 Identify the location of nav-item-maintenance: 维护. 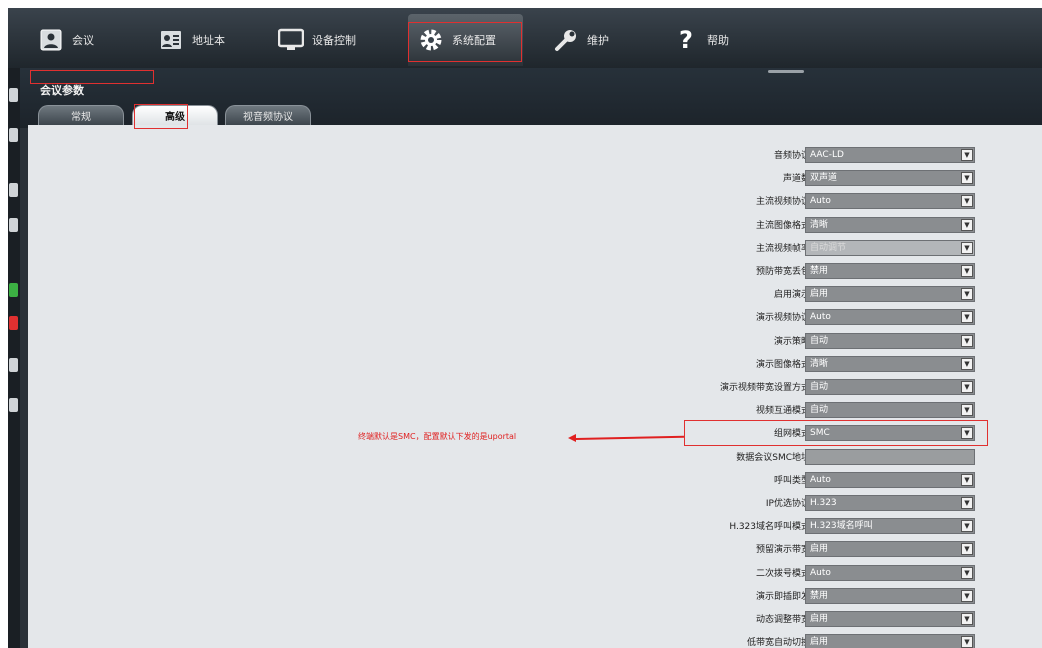
(581, 40).